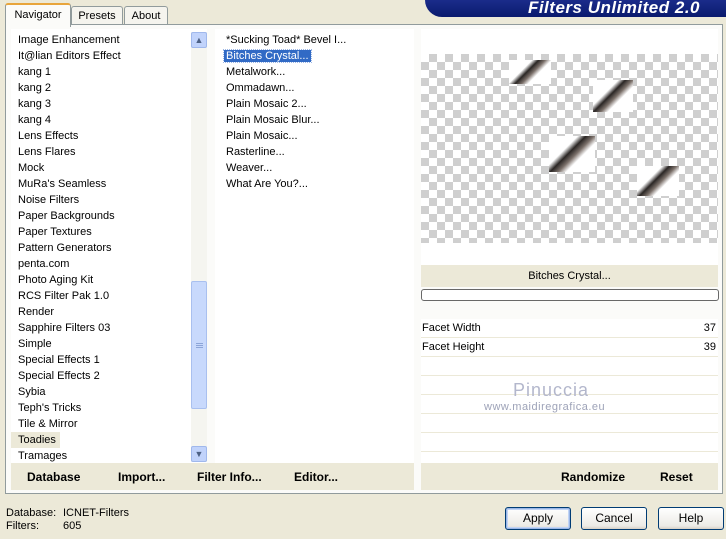 Image resolution: width=726 pixels, height=539 pixels. I want to click on category-item: kang 2, so click(109, 88).